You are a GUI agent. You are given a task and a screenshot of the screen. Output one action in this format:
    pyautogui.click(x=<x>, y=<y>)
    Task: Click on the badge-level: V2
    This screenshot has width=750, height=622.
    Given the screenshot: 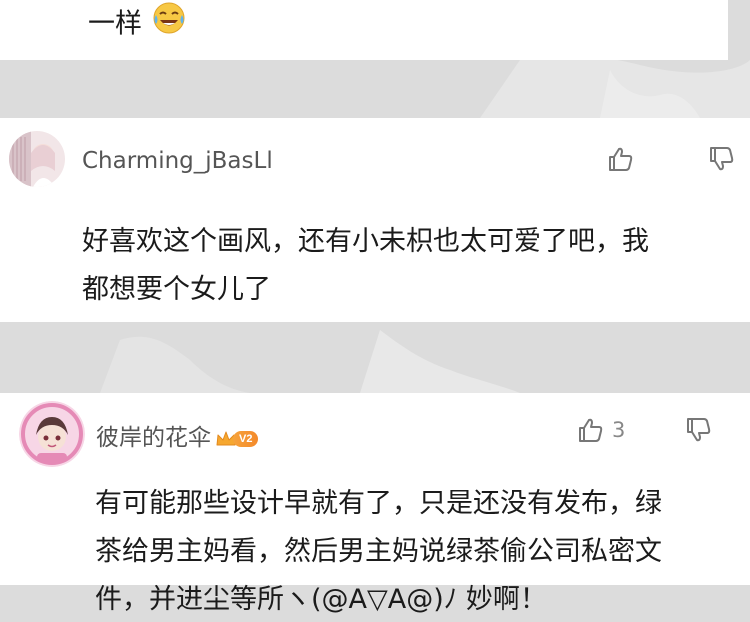 What is the action you would take?
    pyautogui.click(x=246, y=438)
    